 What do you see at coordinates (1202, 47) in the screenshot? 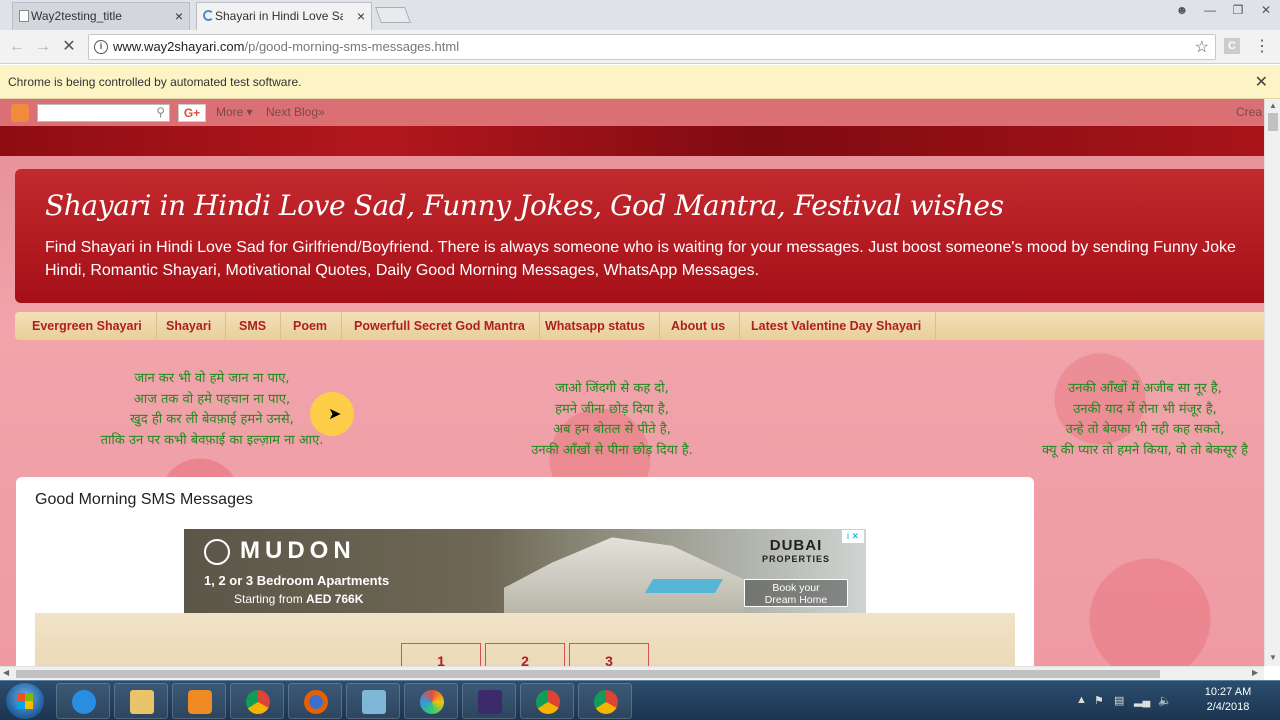
I see `bookmark-star-icon: ☆` at bounding box center [1202, 47].